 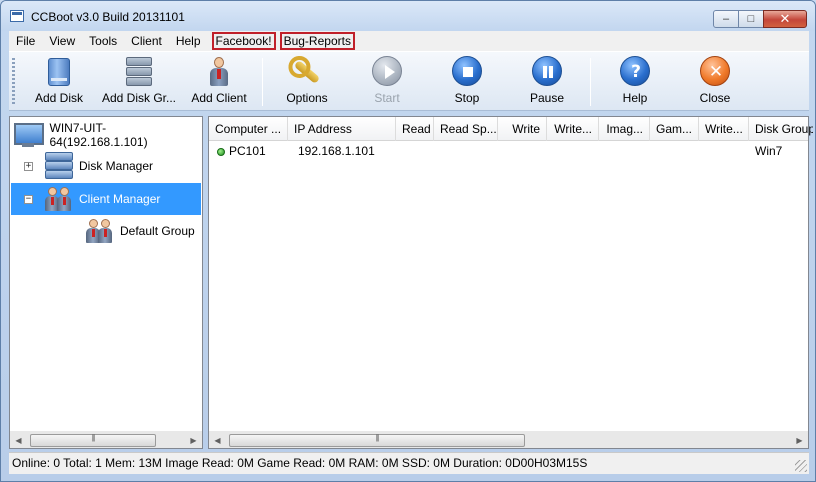 What do you see at coordinates (547, 72) in the screenshot?
I see `pause-icon` at bounding box center [547, 72].